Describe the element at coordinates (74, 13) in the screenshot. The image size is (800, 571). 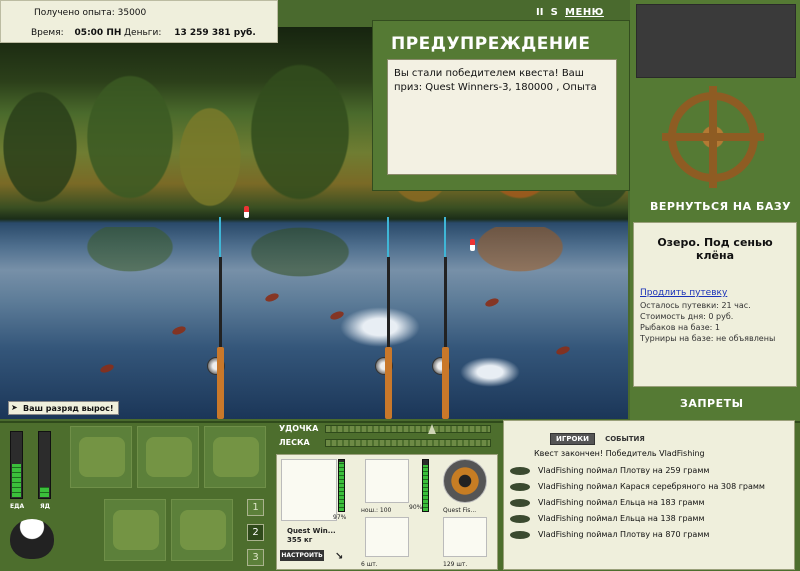
I see `exp-label: Получено опыта:` at that location.